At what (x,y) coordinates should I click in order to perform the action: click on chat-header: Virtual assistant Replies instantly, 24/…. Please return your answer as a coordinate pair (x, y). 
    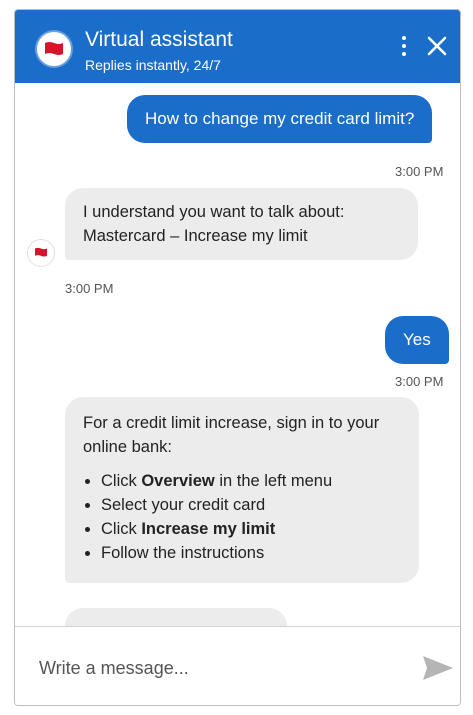
    Looking at the image, I should click on (237, 46).